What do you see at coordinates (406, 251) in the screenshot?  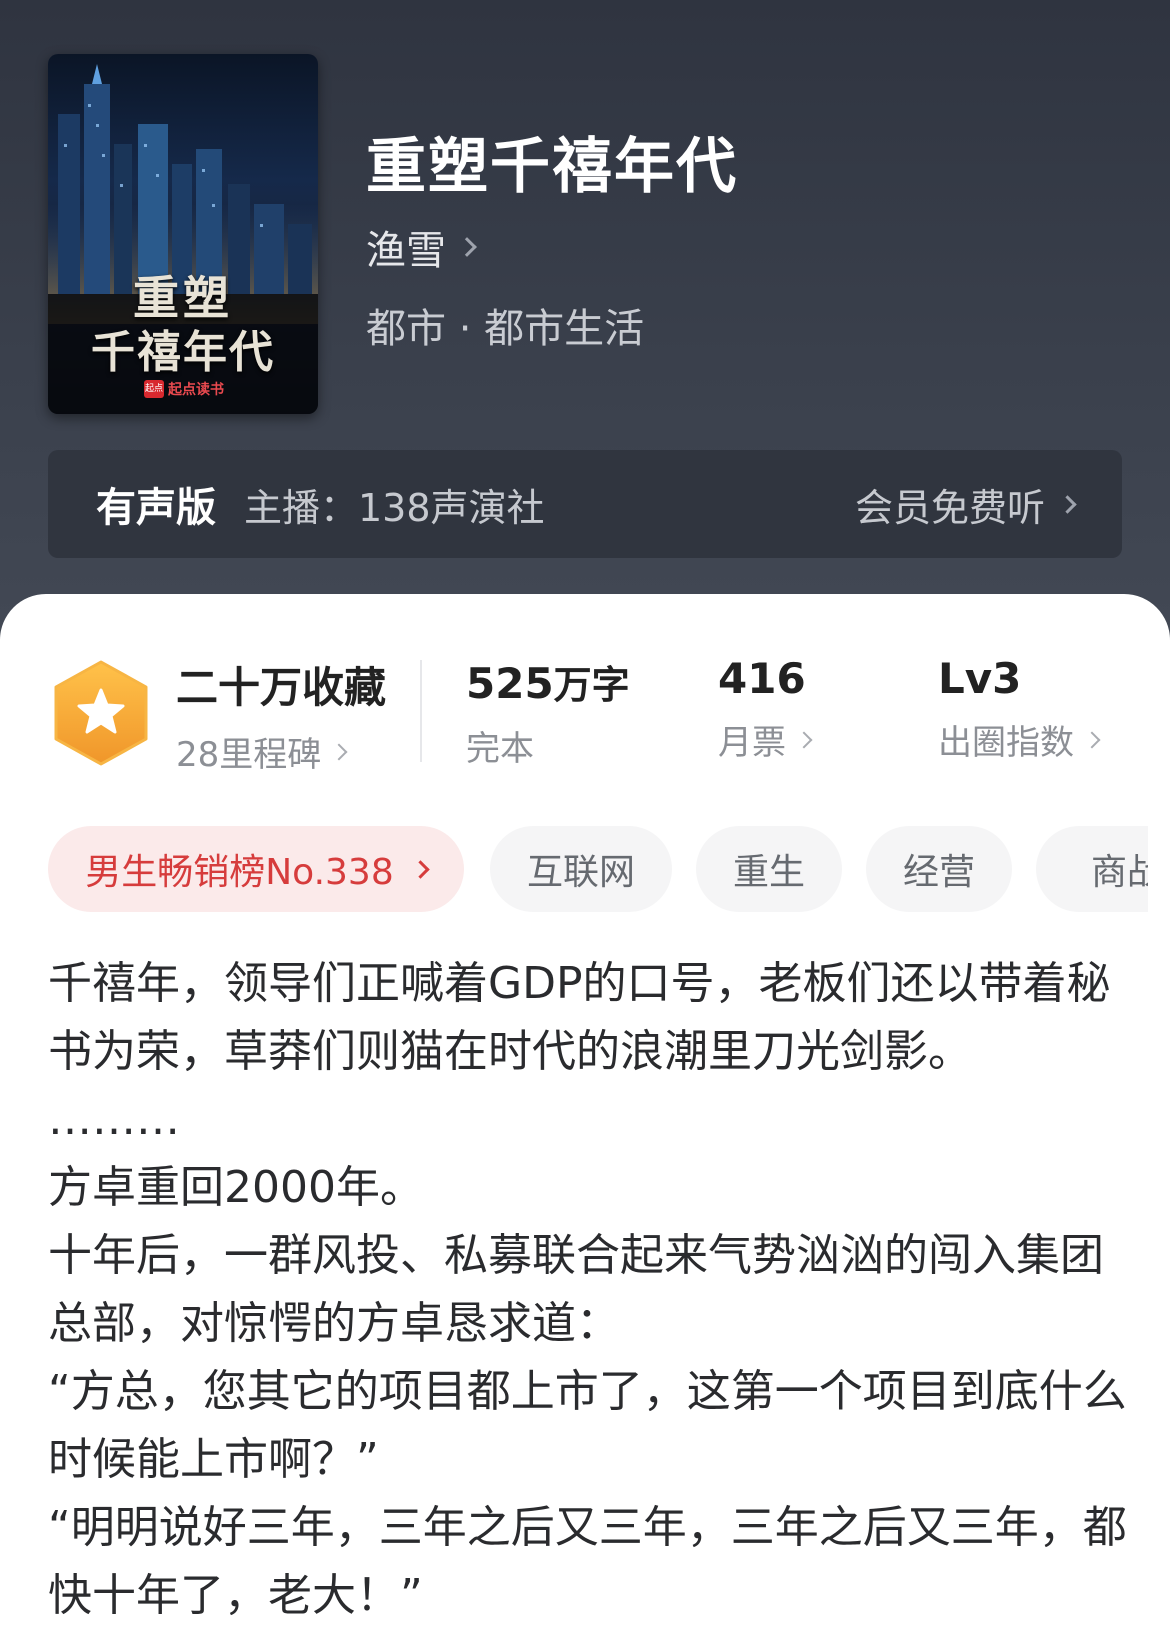 I see `author-name: 渔雪` at bounding box center [406, 251].